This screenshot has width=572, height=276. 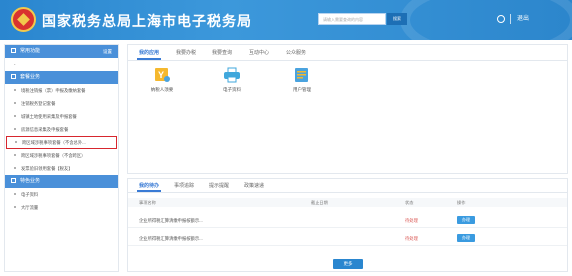 What do you see at coordinates (486, 20) in the screenshot?
I see `header-decoration` at bounding box center [486, 20].